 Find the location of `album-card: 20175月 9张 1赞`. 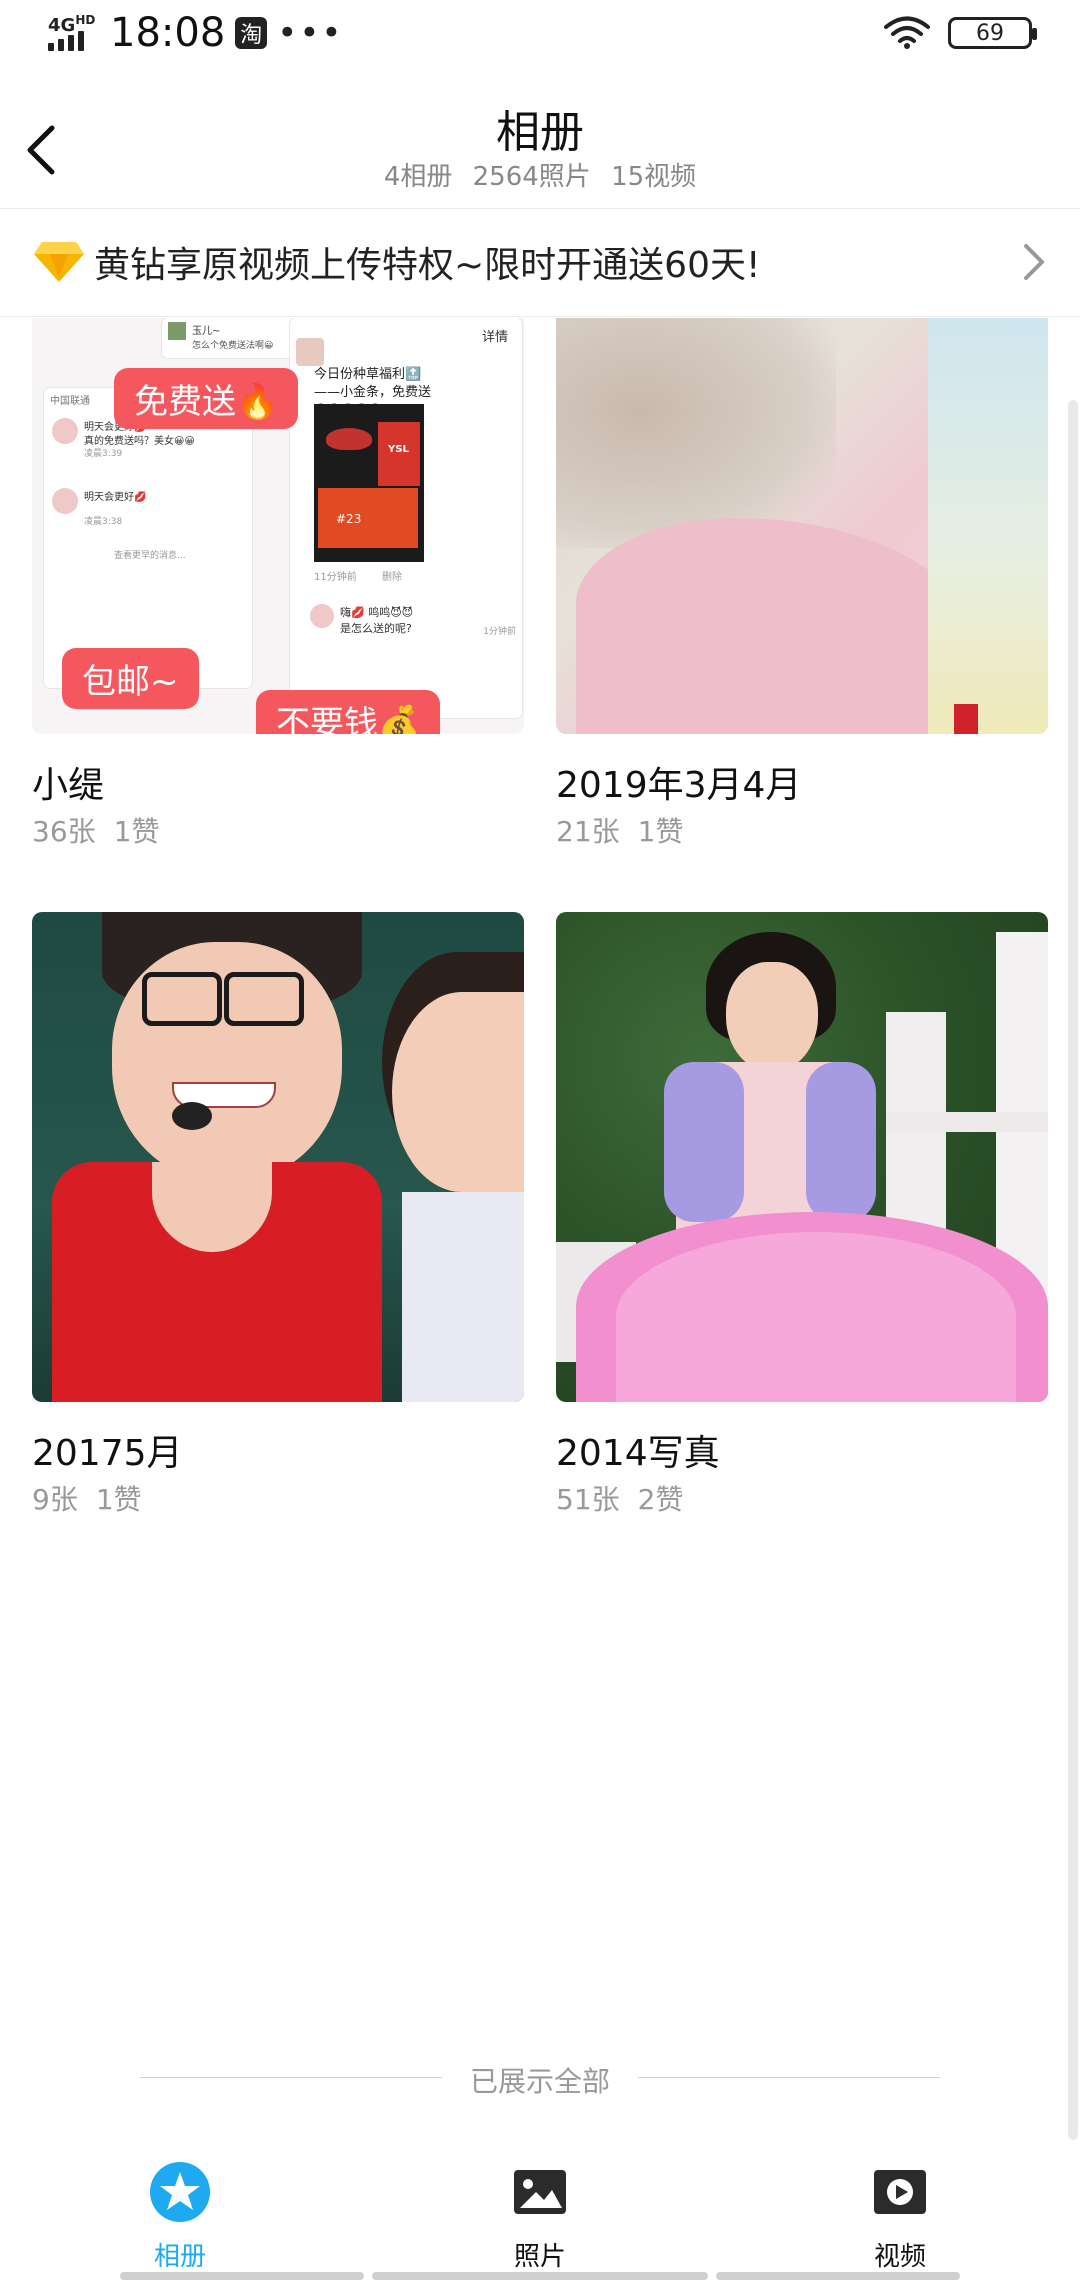

album-card: 20175月 9张 1赞 is located at coordinates (278, 1215).